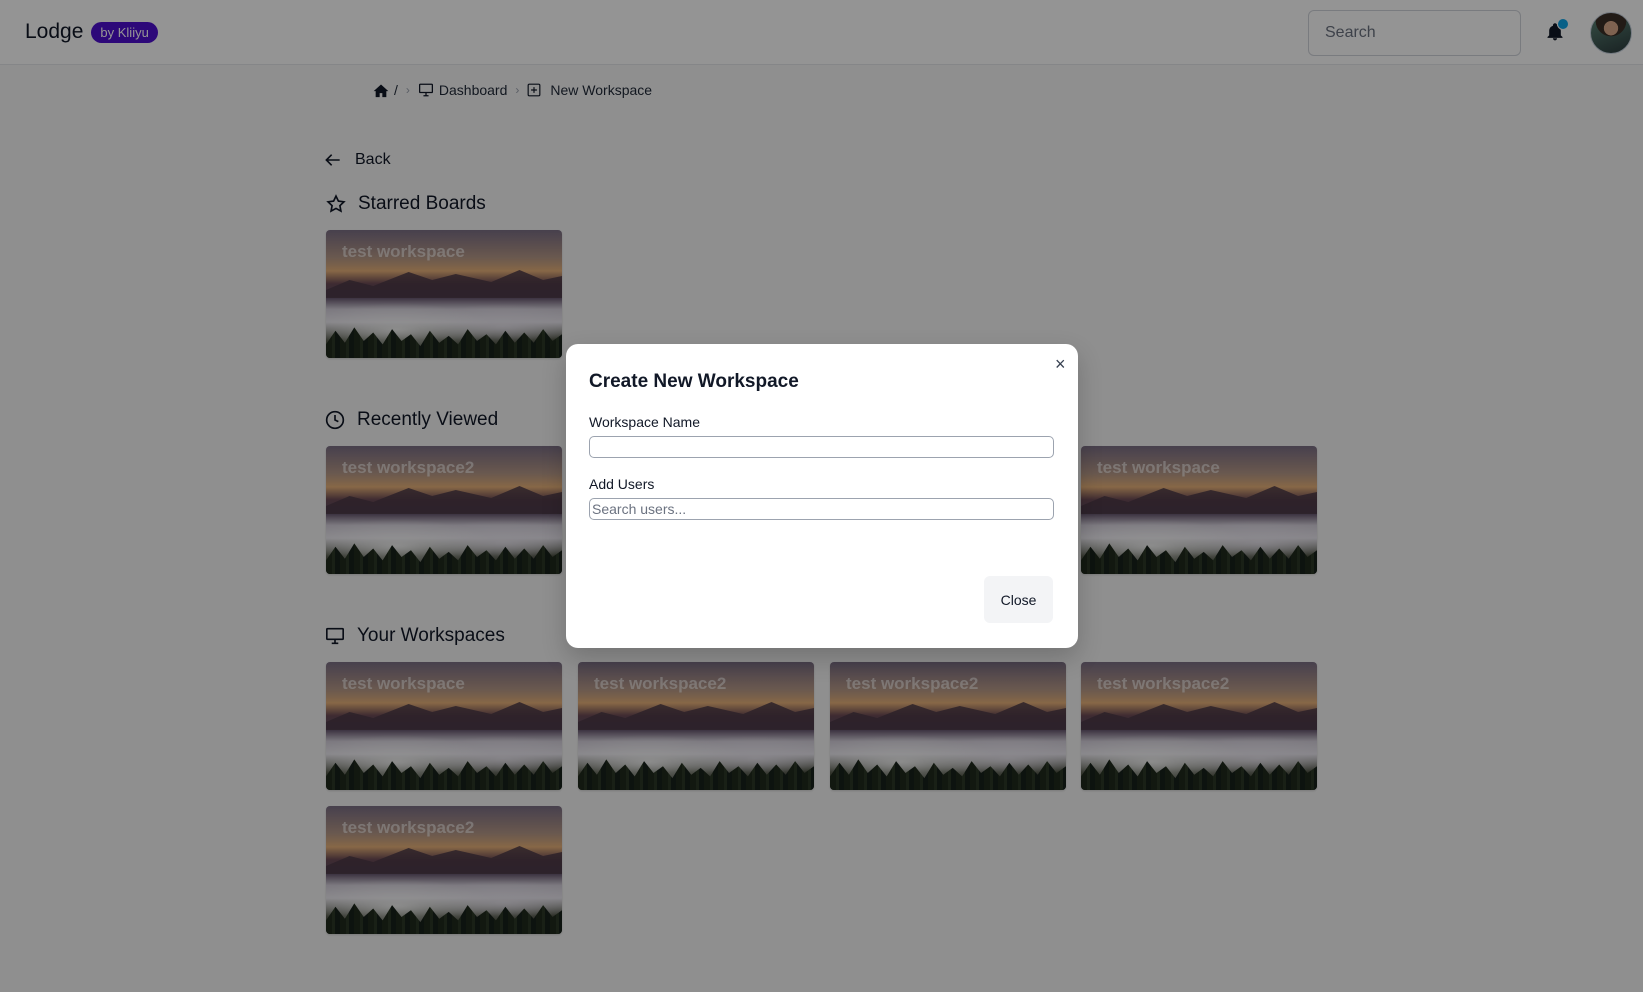 The width and height of the screenshot is (1643, 992). Describe the element at coordinates (694, 381) in the screenshot. I see `modal-title: Create New Workspace` at that location.